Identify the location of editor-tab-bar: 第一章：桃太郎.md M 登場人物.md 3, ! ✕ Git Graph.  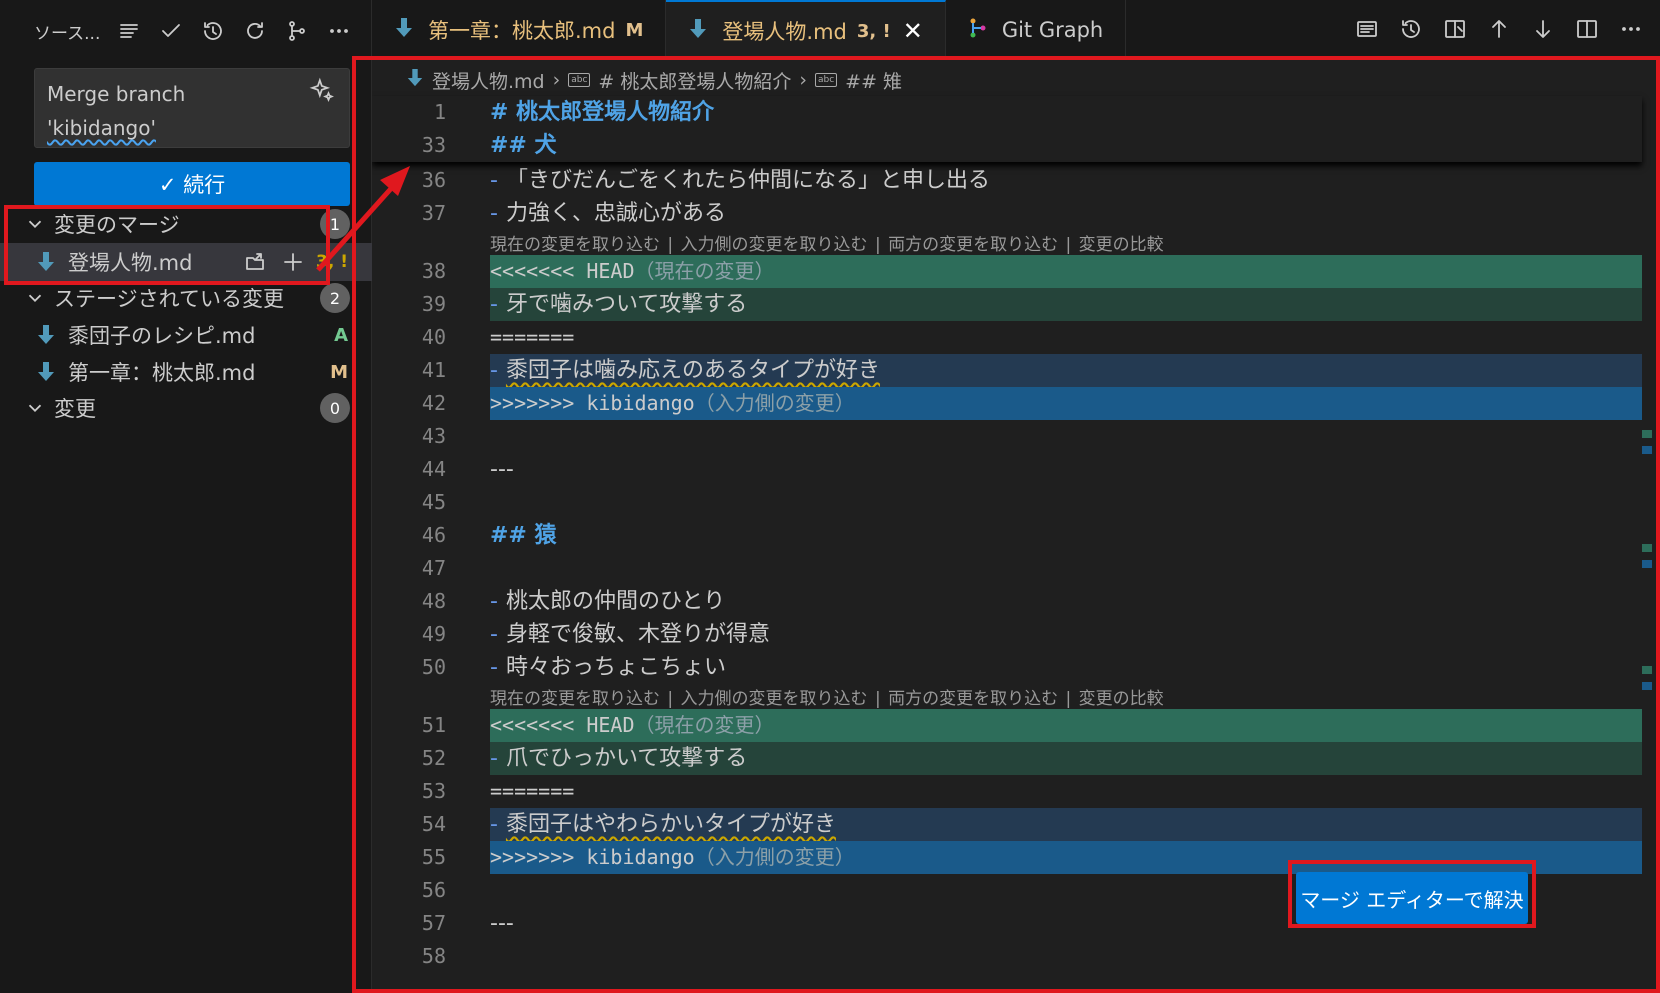
(1016, 30).